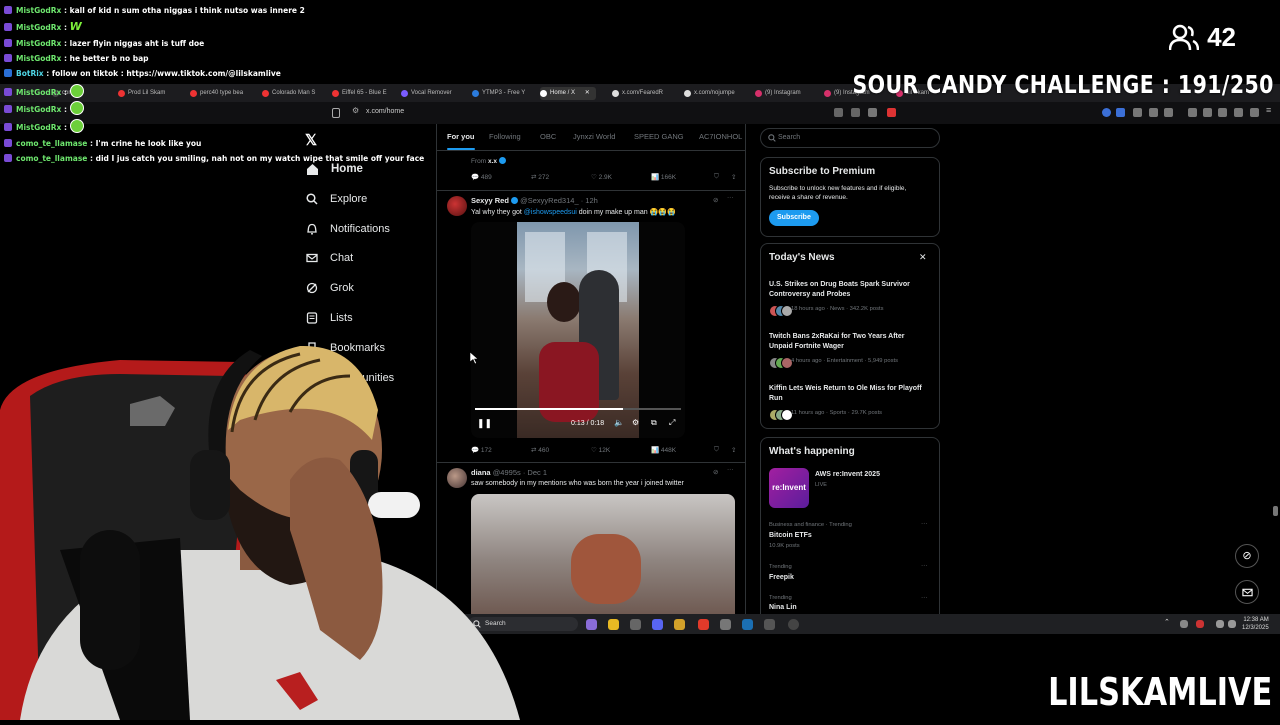  Describe the element at coordinates (747, 624) in the screenshot. I see `steam-icon` at that location.